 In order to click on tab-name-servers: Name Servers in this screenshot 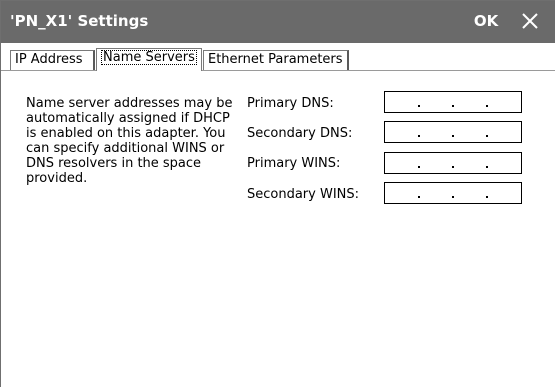, I will do `click(149, 59)`.